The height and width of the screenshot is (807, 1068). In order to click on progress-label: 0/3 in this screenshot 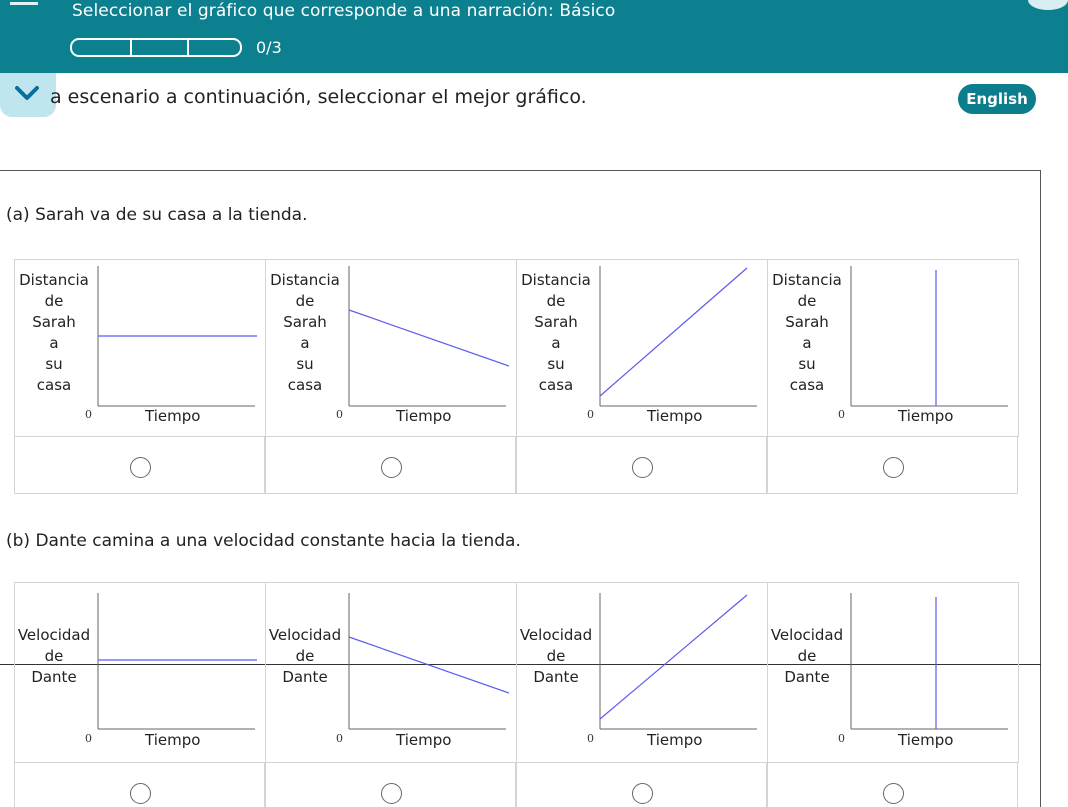, I will do `click(269, 47)`.